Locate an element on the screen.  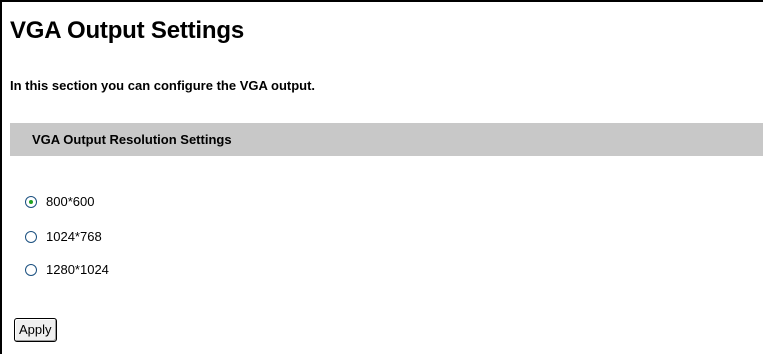
resolution-option-800x600: 800*600 is located at coordinates (59, 202).